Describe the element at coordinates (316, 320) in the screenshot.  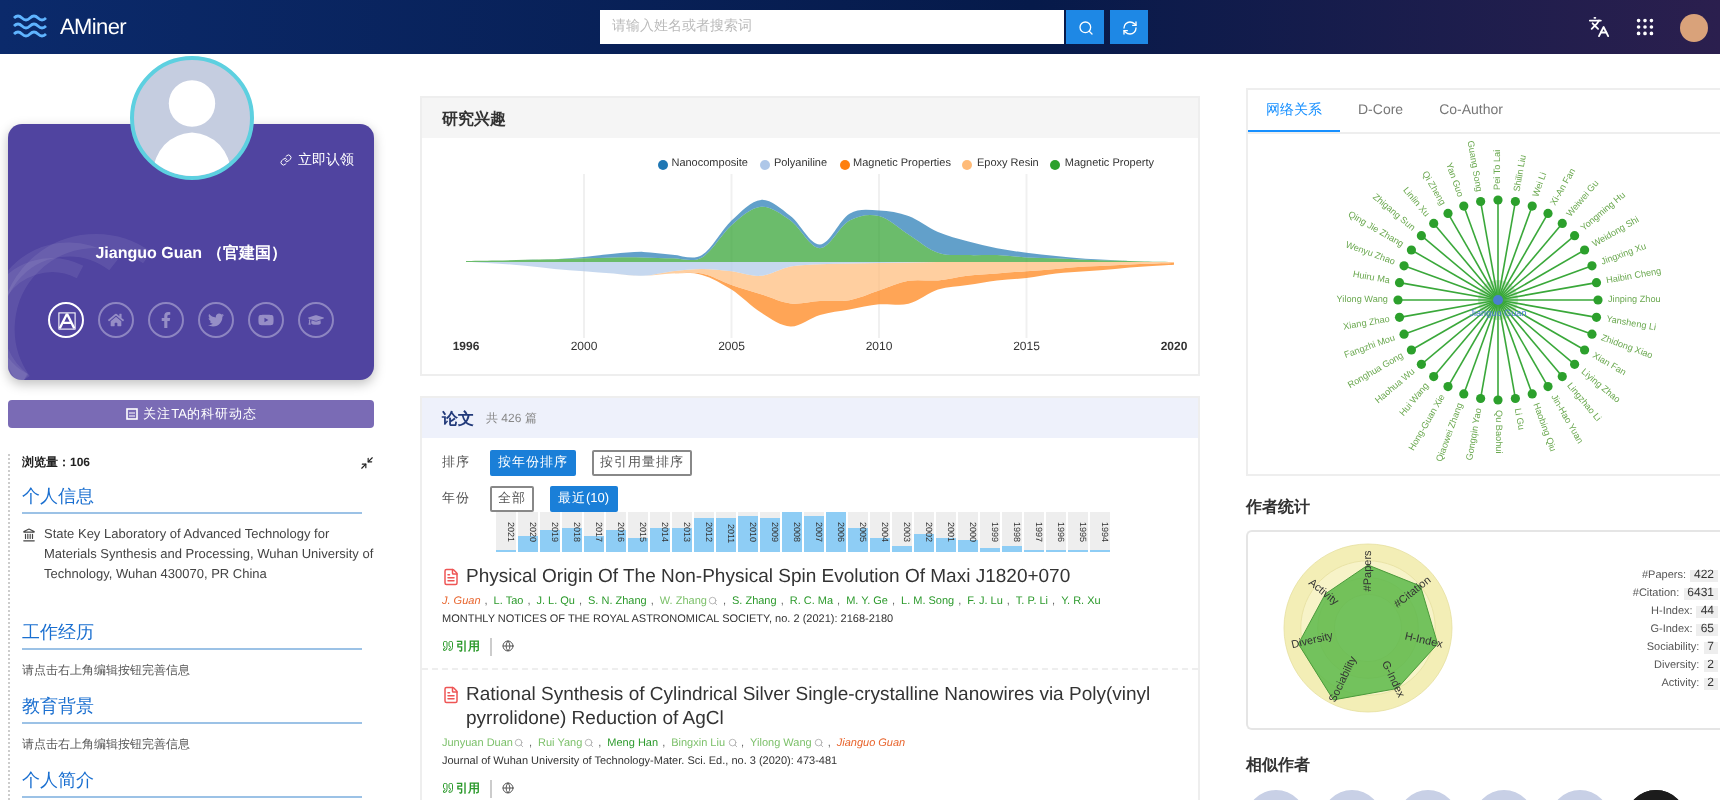
I see `graduation-cap-icon` at that location.